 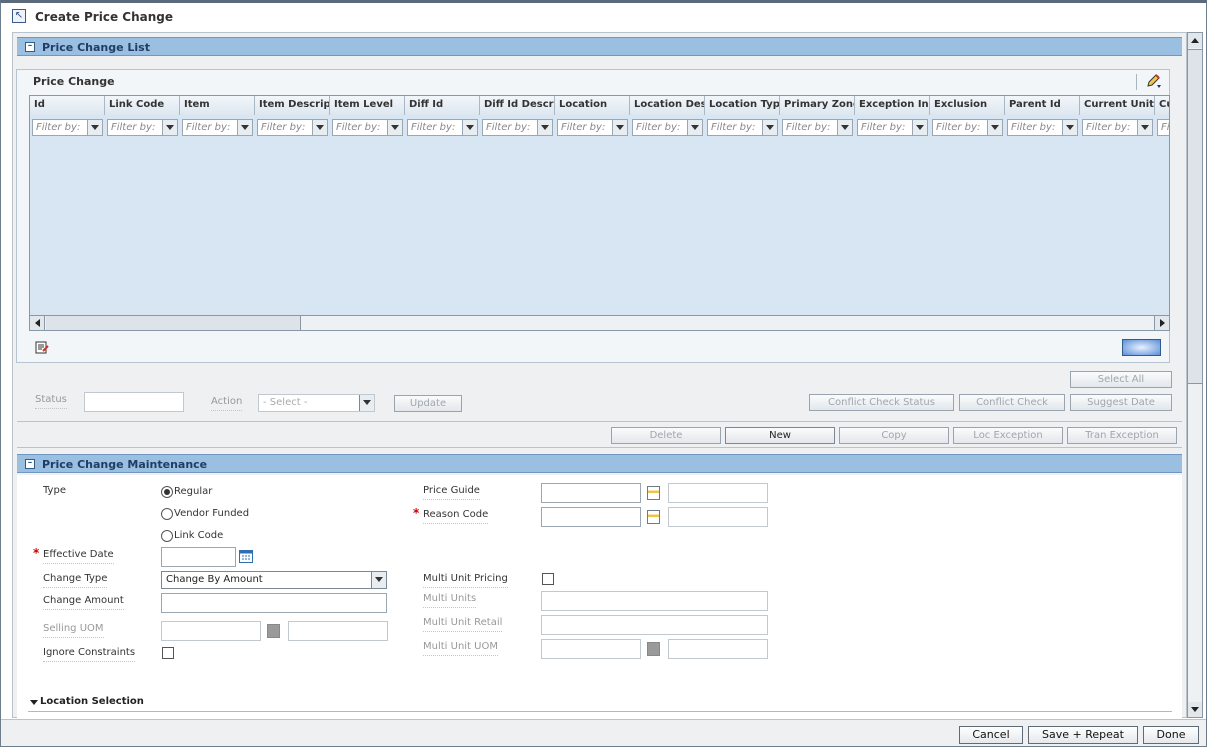 What do you see at coordinates (274, 603) in the screenshot?
I see `change-amount-field` at bounding box center [274, 603].